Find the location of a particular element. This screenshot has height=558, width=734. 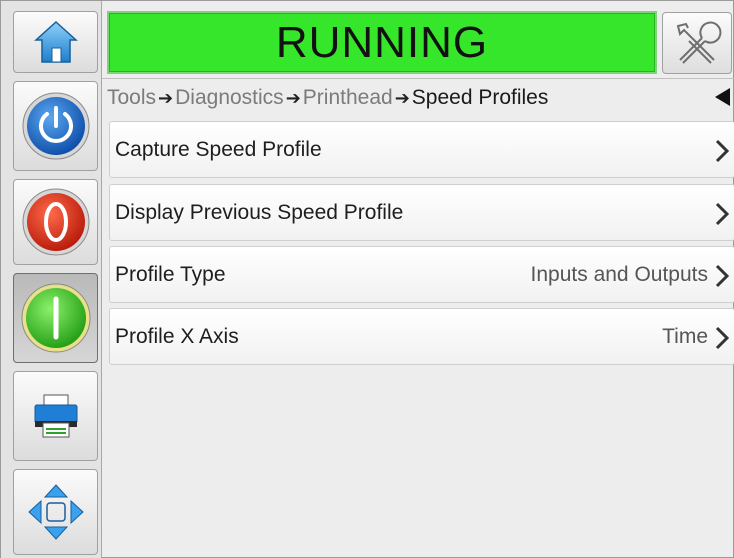

menu-item-display-previous-speed-profile: Display Previous Speed Profile is located at coordinates (421, 212).